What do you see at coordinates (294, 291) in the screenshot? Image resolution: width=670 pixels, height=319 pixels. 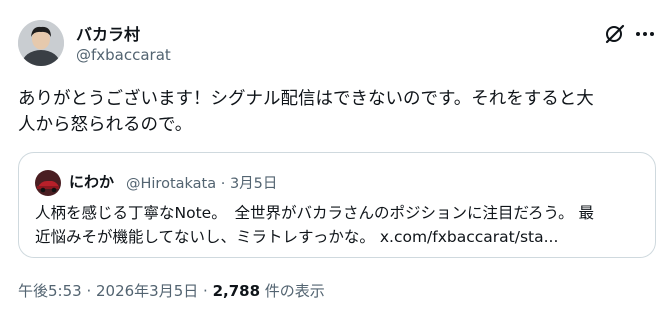 I see `views-label: 件の表示` at bounding box center [294, 291].